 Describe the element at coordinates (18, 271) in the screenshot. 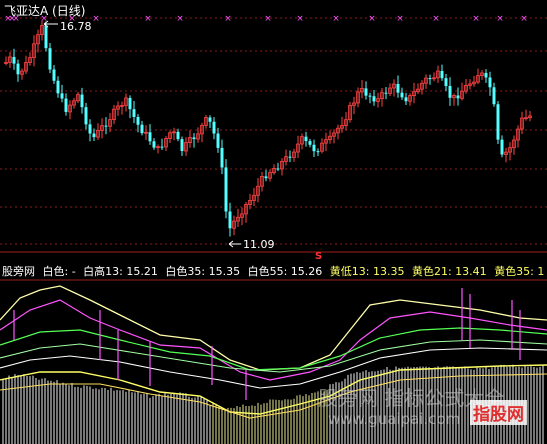

I see `indicator-name: 股旁网` at that location.